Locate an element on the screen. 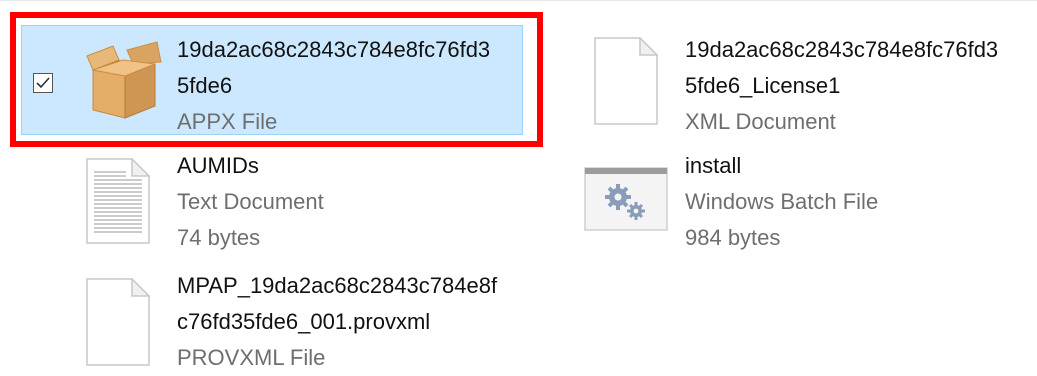  file-type-label: Text Document is located at coordinates (250, 201).